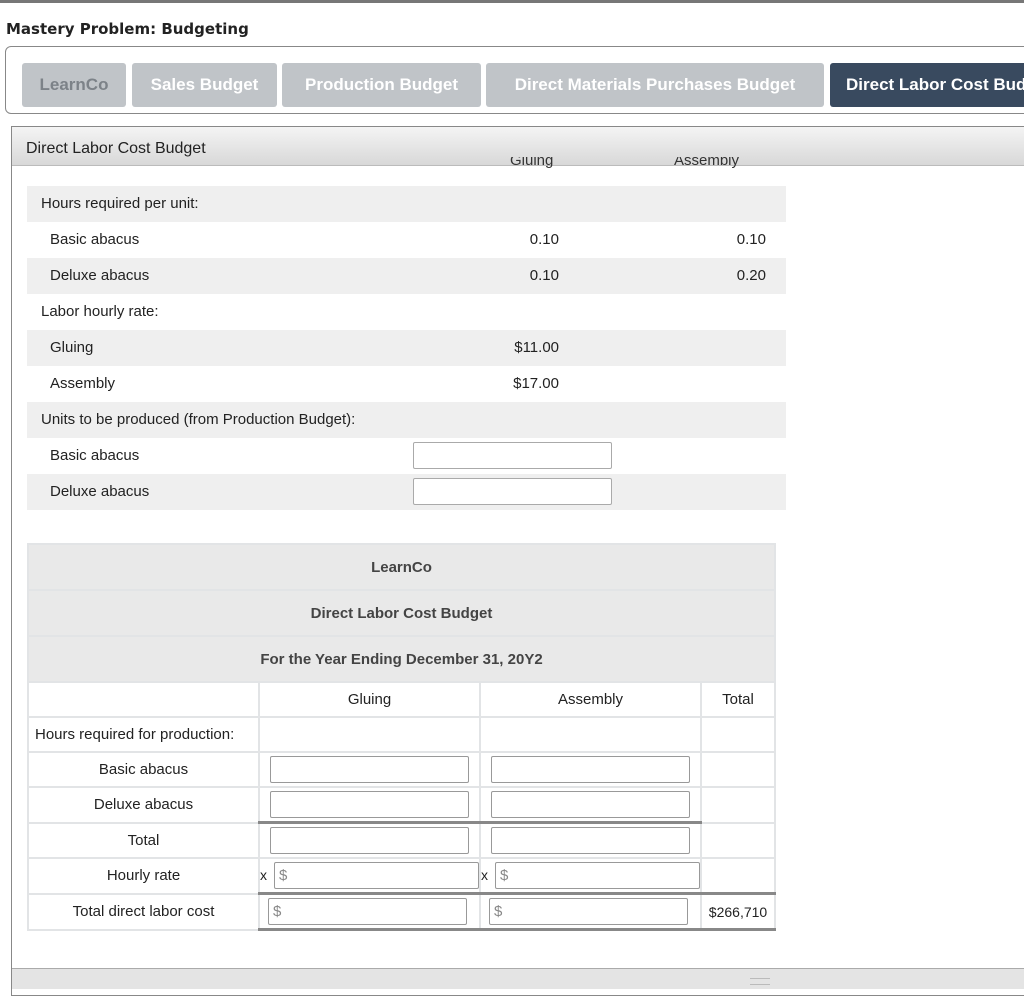 This screenshot has width=1024, height=996. Describe the element at coordinates (655, 85) in the screenshot. I see `tab-direct-materials-purchases-budget: Direct Materials Purchases Budget` at that location.